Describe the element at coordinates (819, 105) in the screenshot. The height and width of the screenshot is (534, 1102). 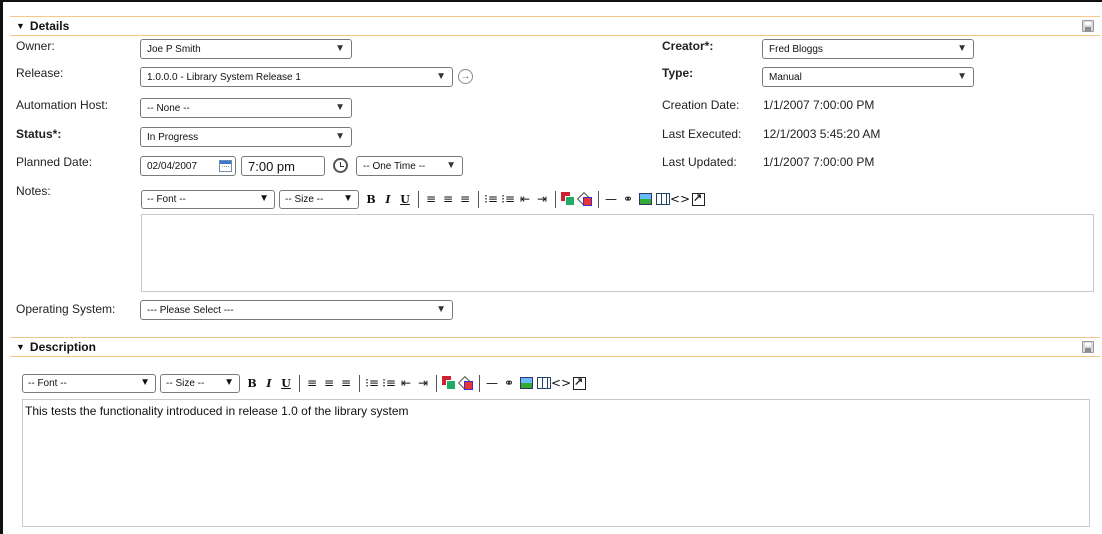
I see `creation-date-value: 1/1/2007 7:00:00 PM` at that location.